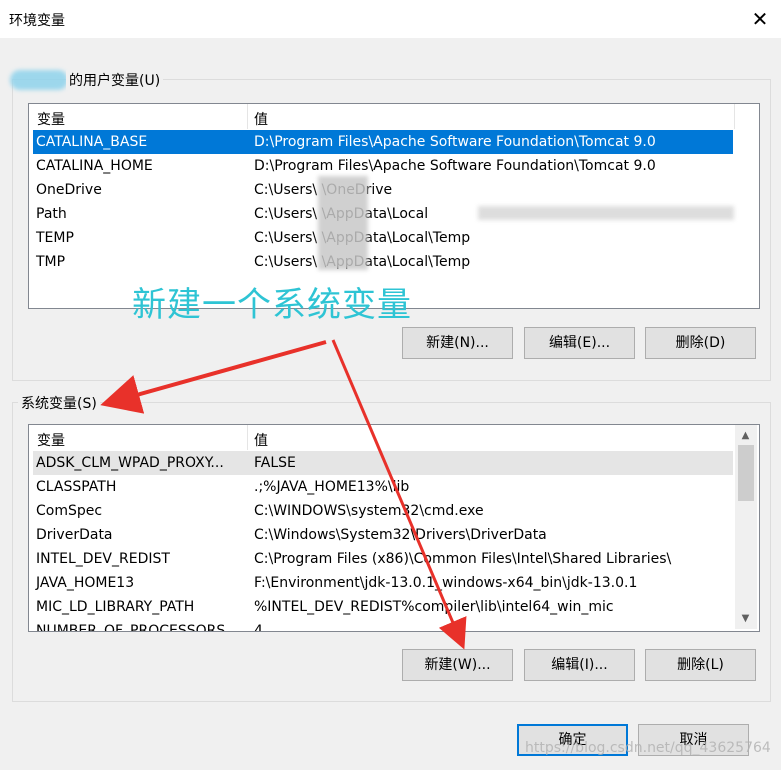  What do you see at coordinates (399, 494) in the screenshot?
I see `arrow-to-system-new` at bounding box center [399, 494].